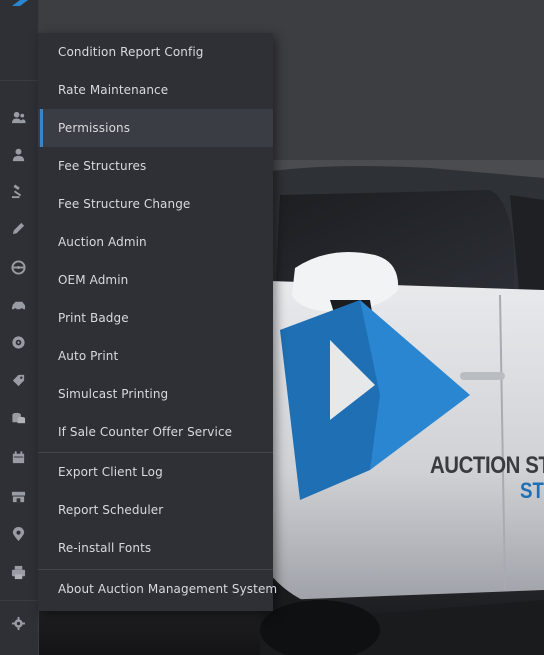 This screenshot has height=655, width=544. I want to click on steering-wheel-icon, so click(18, 267).